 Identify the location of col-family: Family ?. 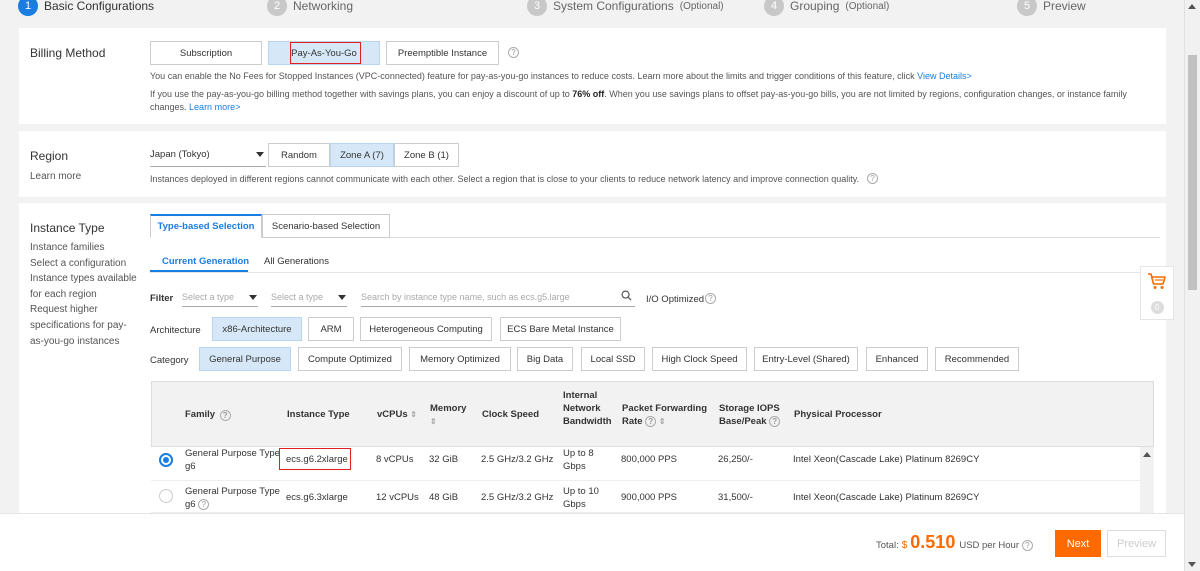
(208, 414).